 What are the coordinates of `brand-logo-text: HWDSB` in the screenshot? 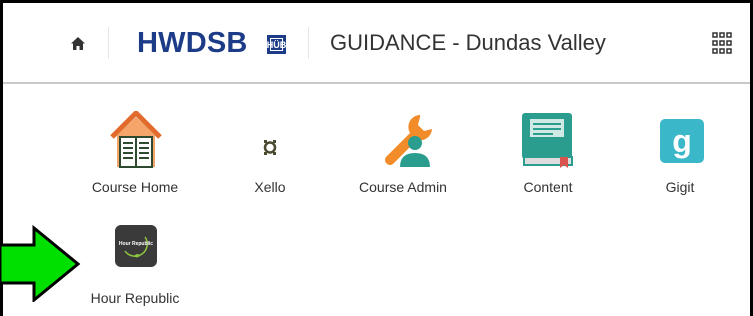 It's located at (192, 43).